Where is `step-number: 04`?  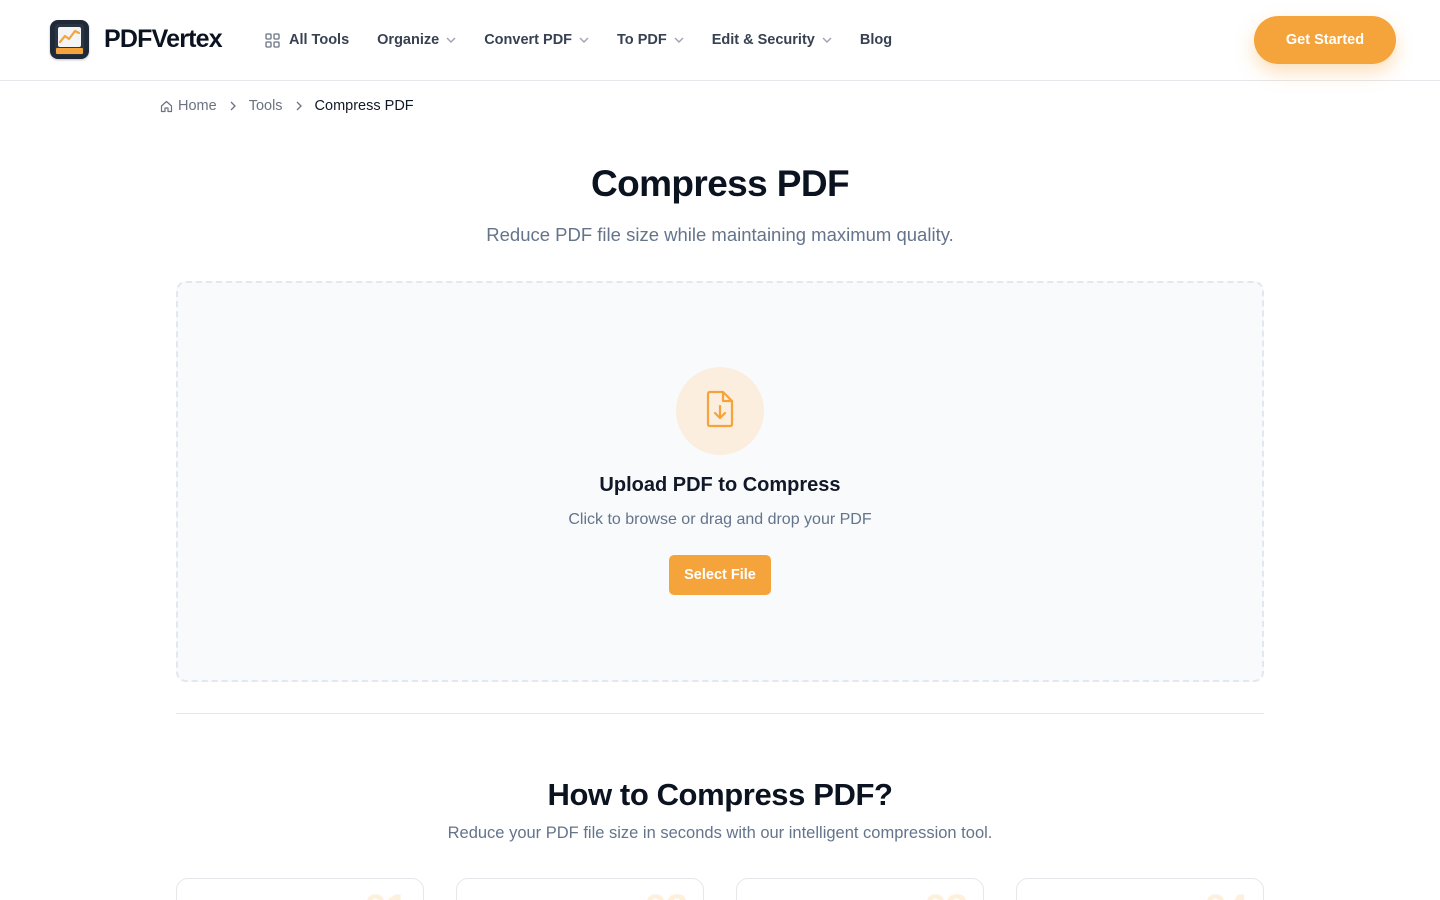
step-number: 04 is located at coordinates (1226, 893).